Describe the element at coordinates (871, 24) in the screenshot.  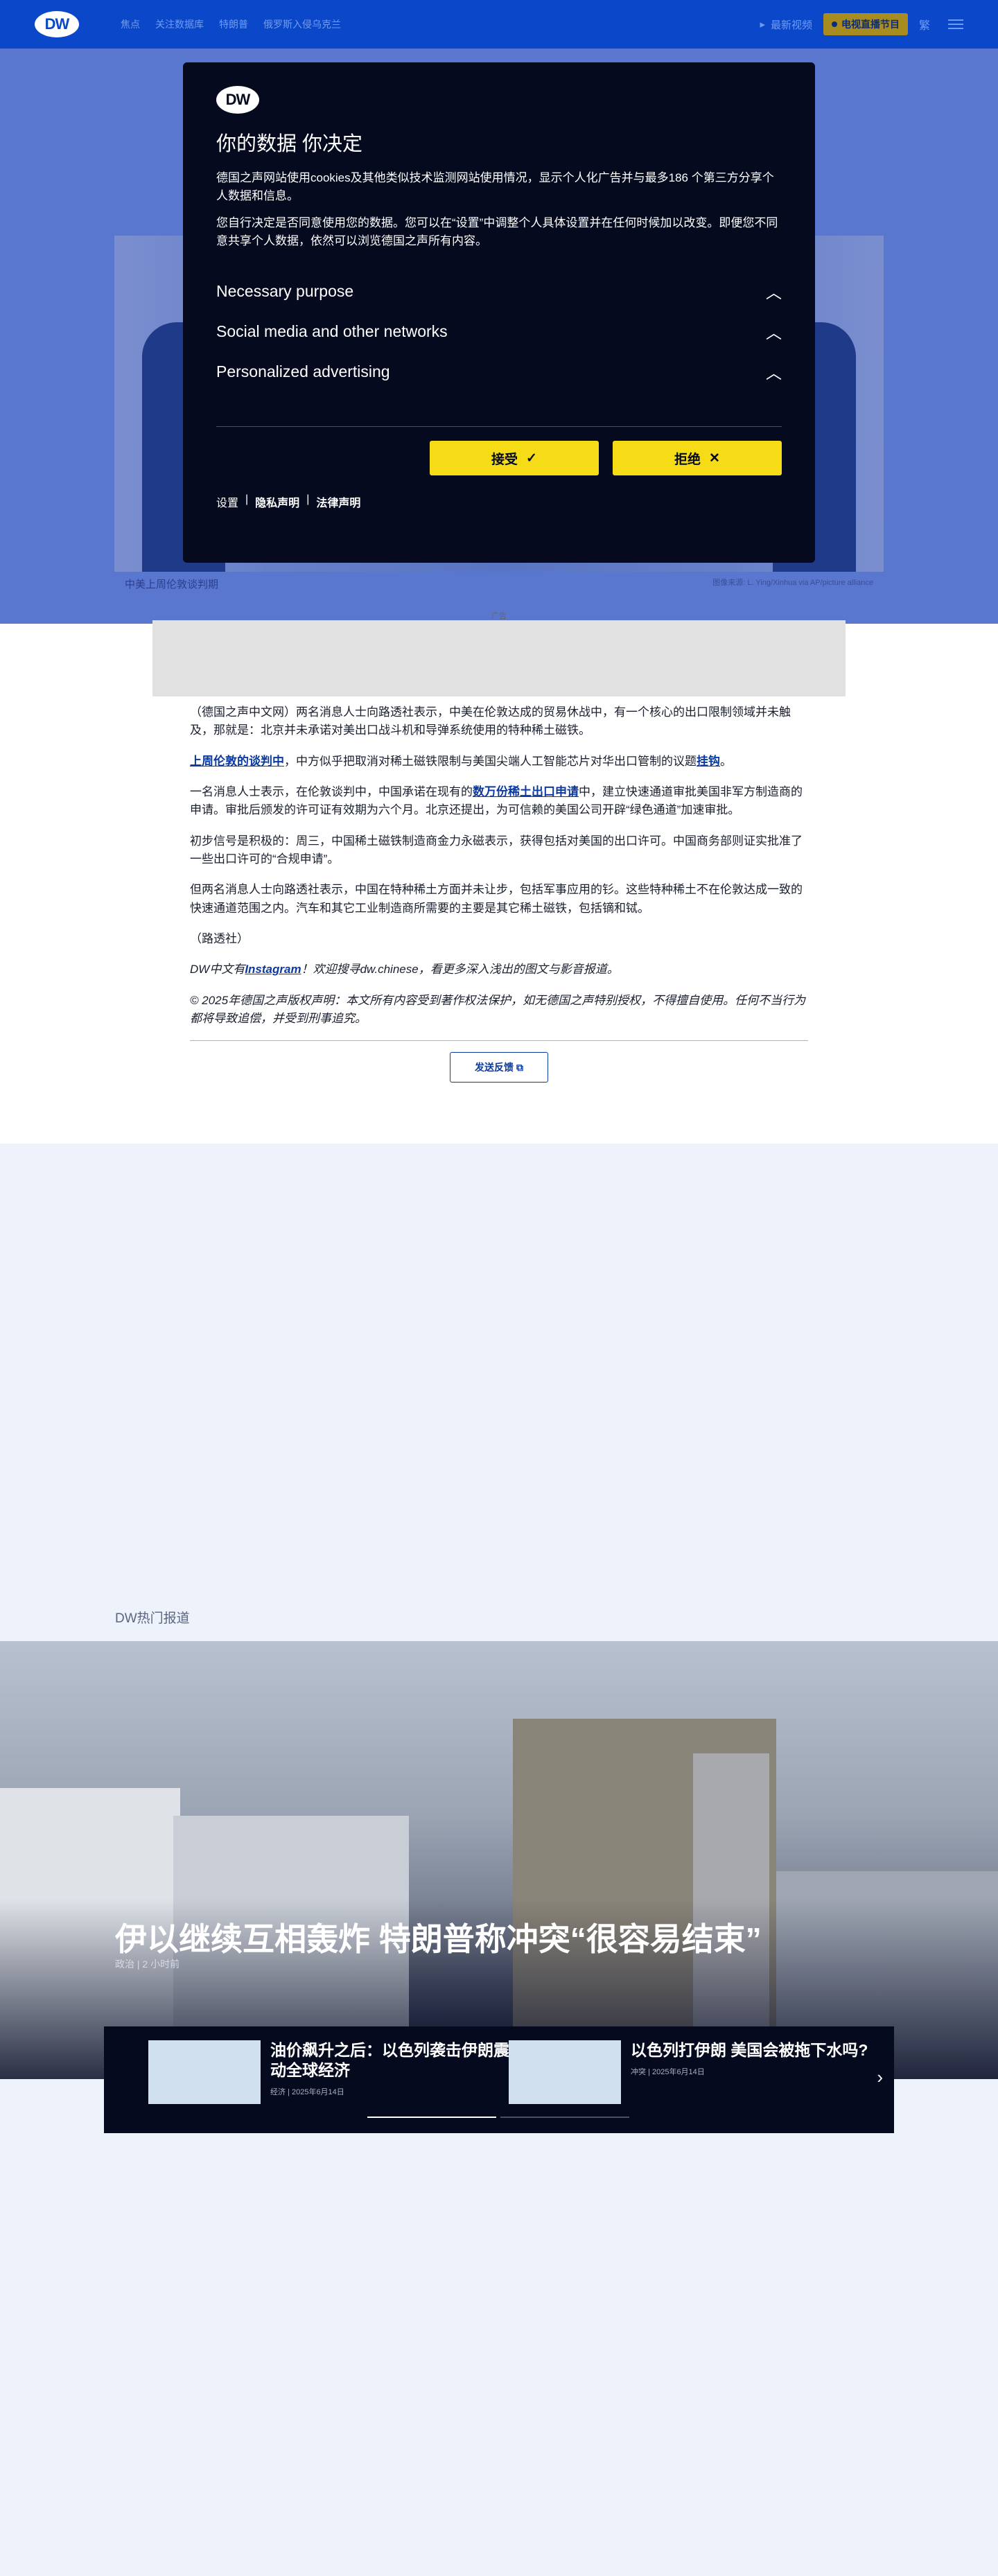
I see `live-tv-label: 电视直播节目` at that location.